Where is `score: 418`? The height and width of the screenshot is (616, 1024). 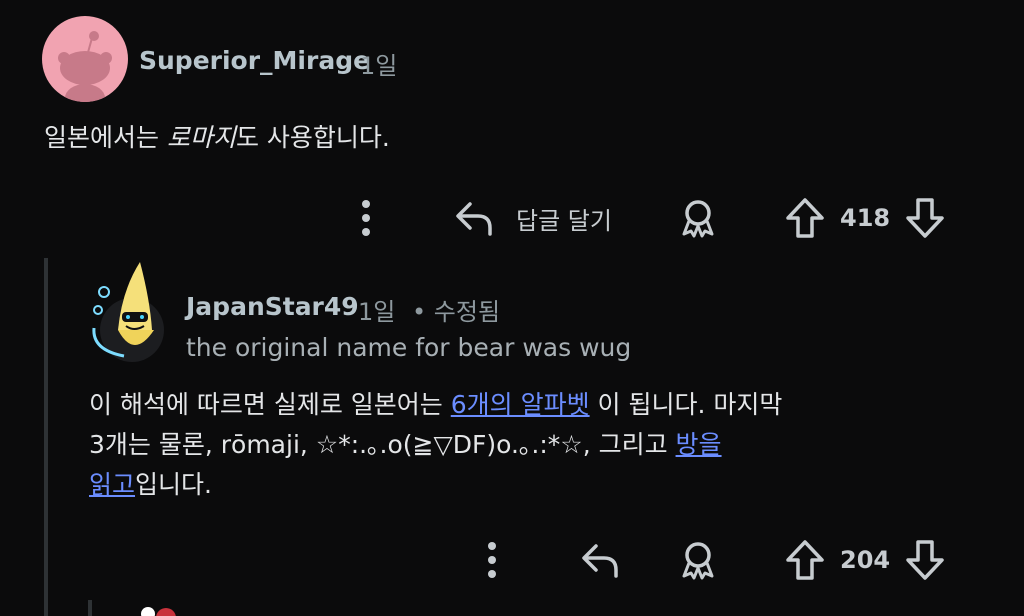
score: 418 is located at coordinates (865, 218).